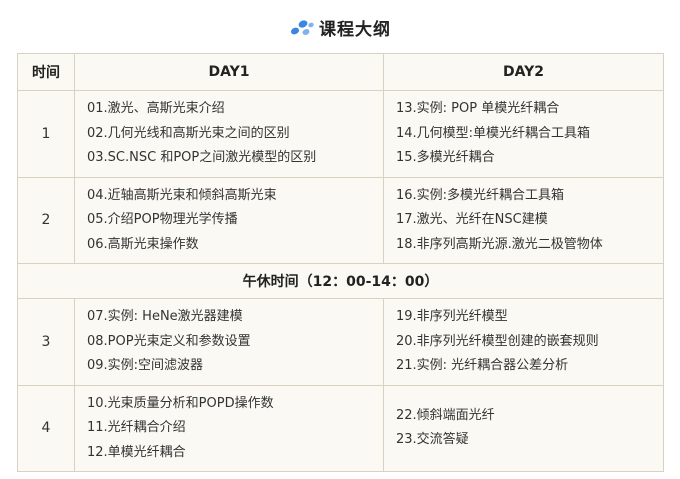  What do you see at coordinates (478, 108) in the screenshot?
I see `topic-item: 13.实例: POP 单模光纤耦合` at bounding box center [478, 108].